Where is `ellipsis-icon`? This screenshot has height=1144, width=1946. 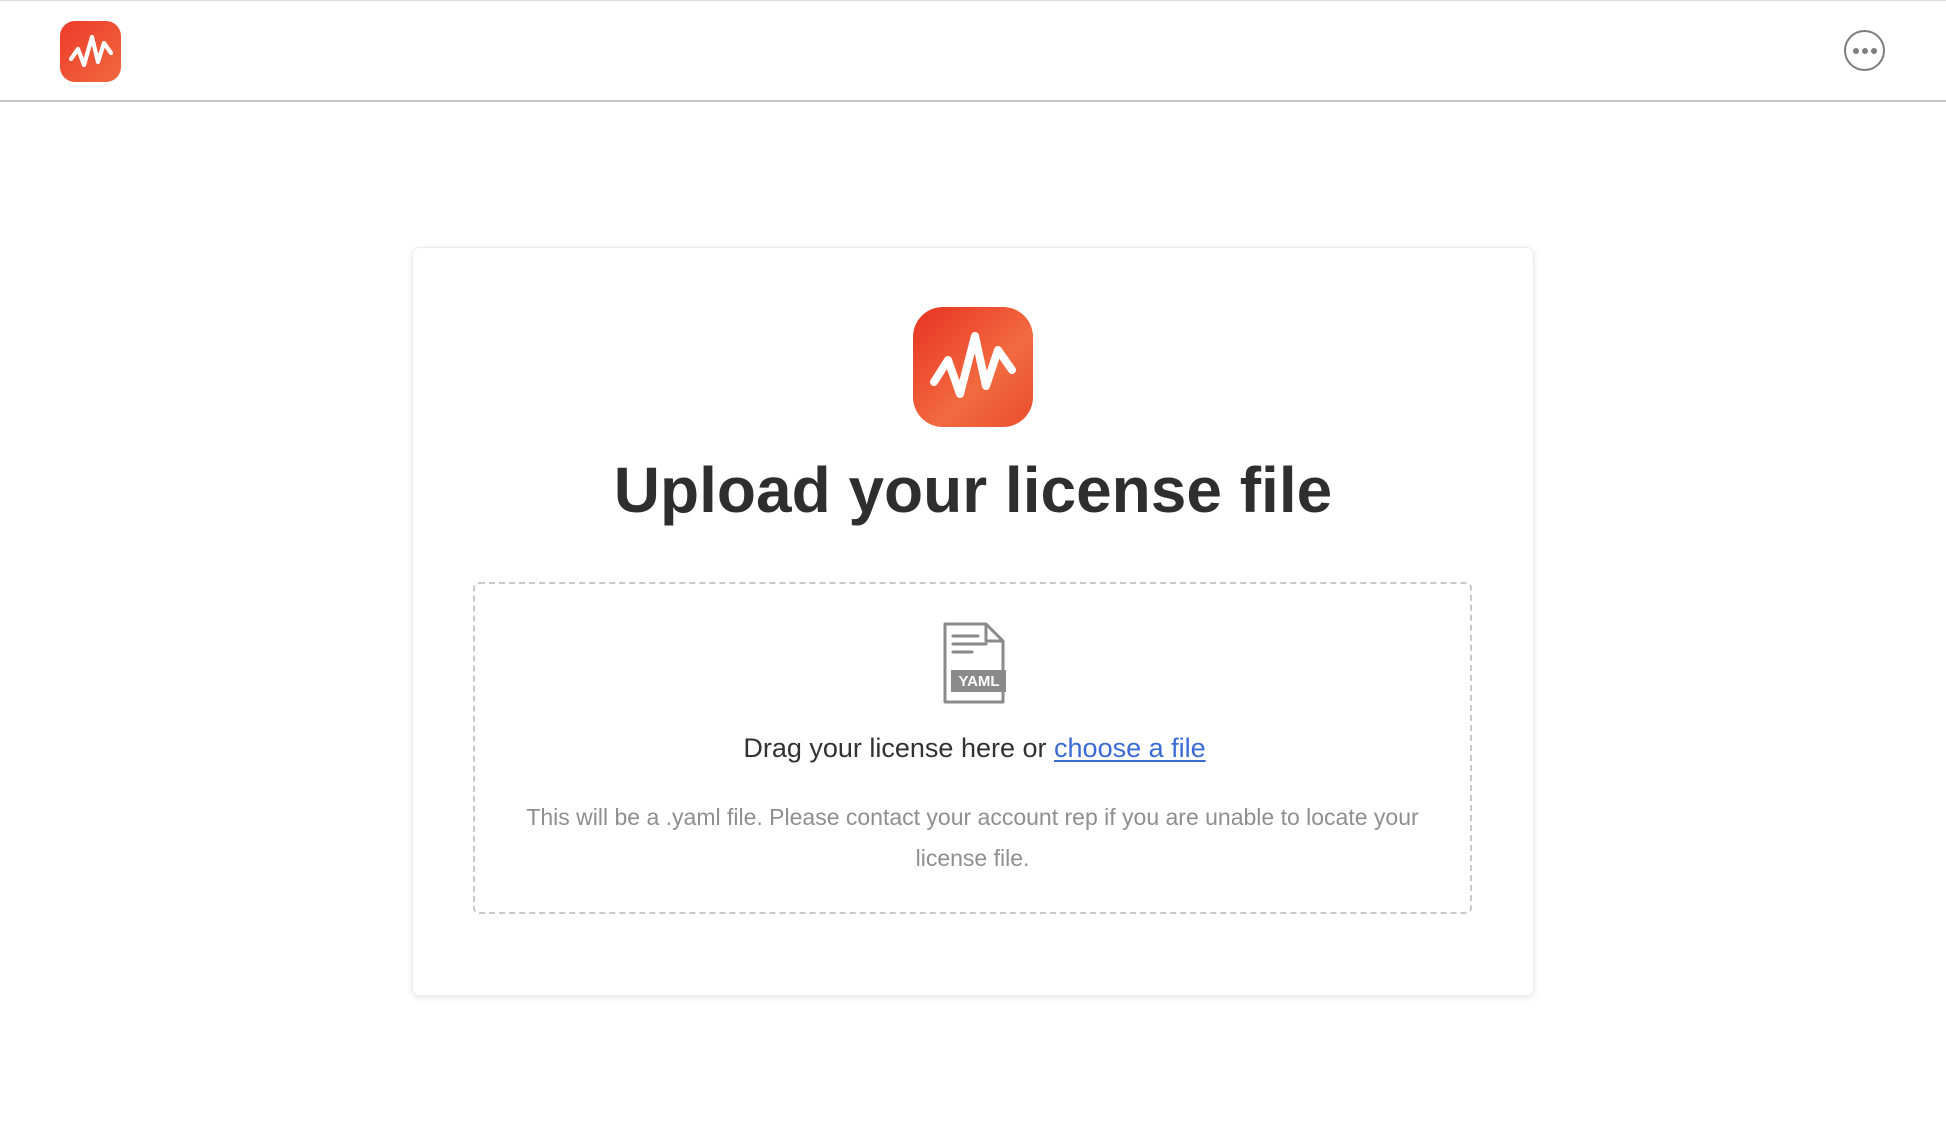
ellipsis-icon is located at coordinates (1864, 50).